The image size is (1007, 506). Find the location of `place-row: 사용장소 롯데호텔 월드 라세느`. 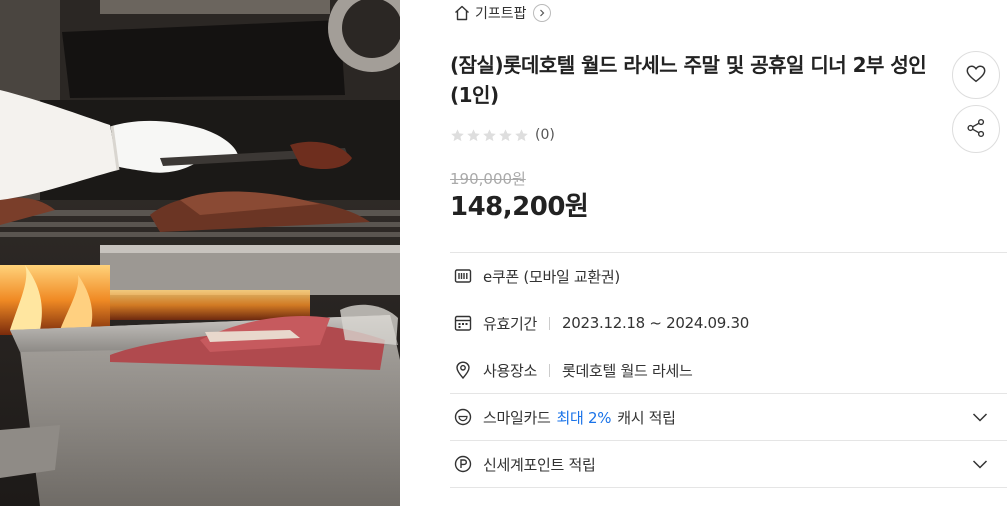

place-row: 사용장소 롯데호텔 월드 라세느 is located at coordinates (728, 370).